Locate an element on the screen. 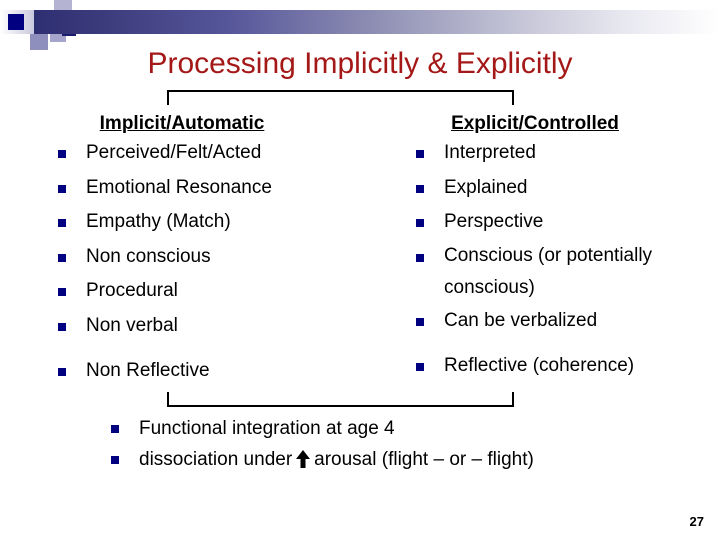 Image resolution: width=720 pixels, height=540 pixels. list-item-label: Reflective (coherence) is located at coordinates (539, 365).